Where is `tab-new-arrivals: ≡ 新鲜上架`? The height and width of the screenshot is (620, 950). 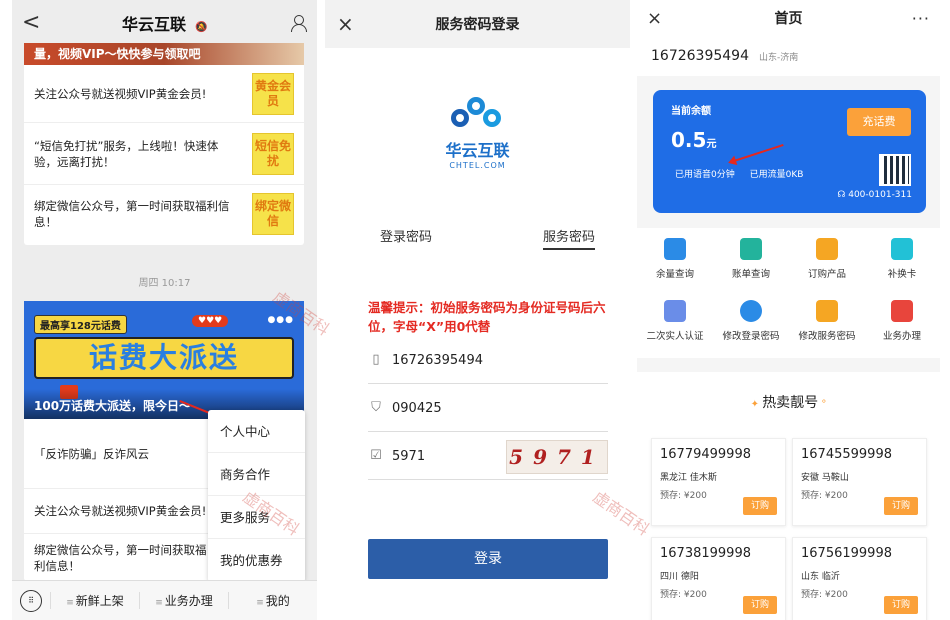
tab-new-arrivals: ≡ 新鲜上架 is located at coordinates (94, 600).